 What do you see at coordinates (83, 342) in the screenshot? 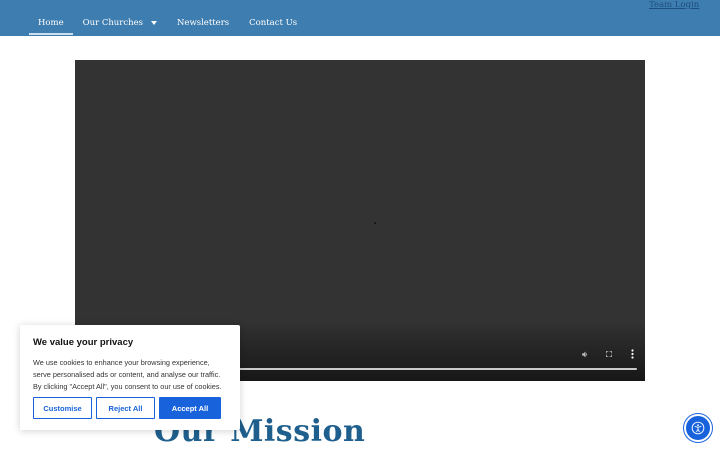
I see `cookie-banner-title: We value your privacy` at bounding box center [83, 342].